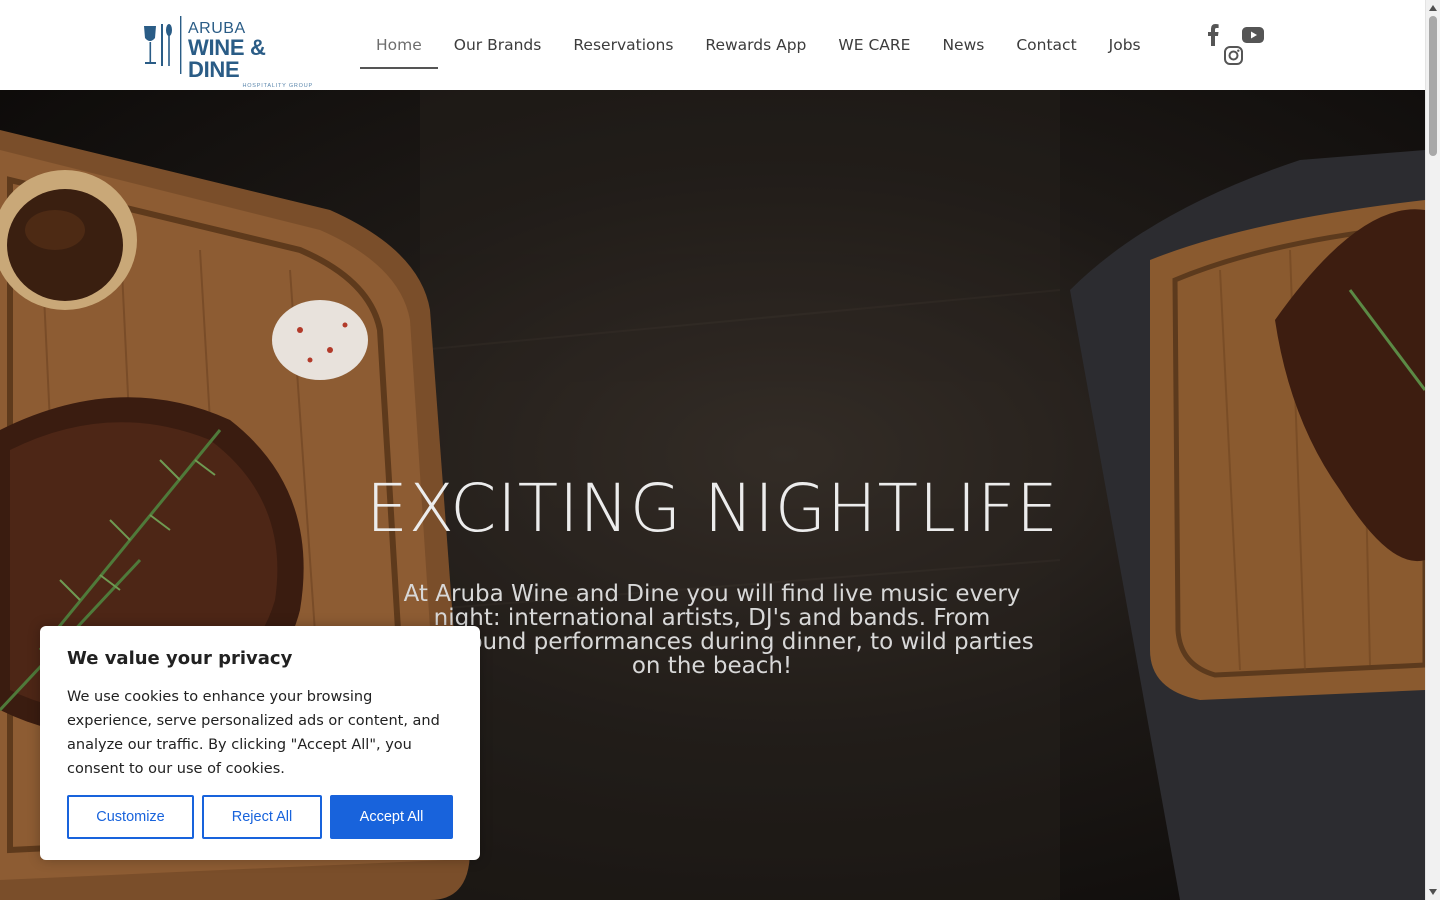 The image size is (1440, 900). What do you see at coordinates (391, 817) in the screenshot?
I see `accept-all-button: Accept All` at bounding box center [391, 817].